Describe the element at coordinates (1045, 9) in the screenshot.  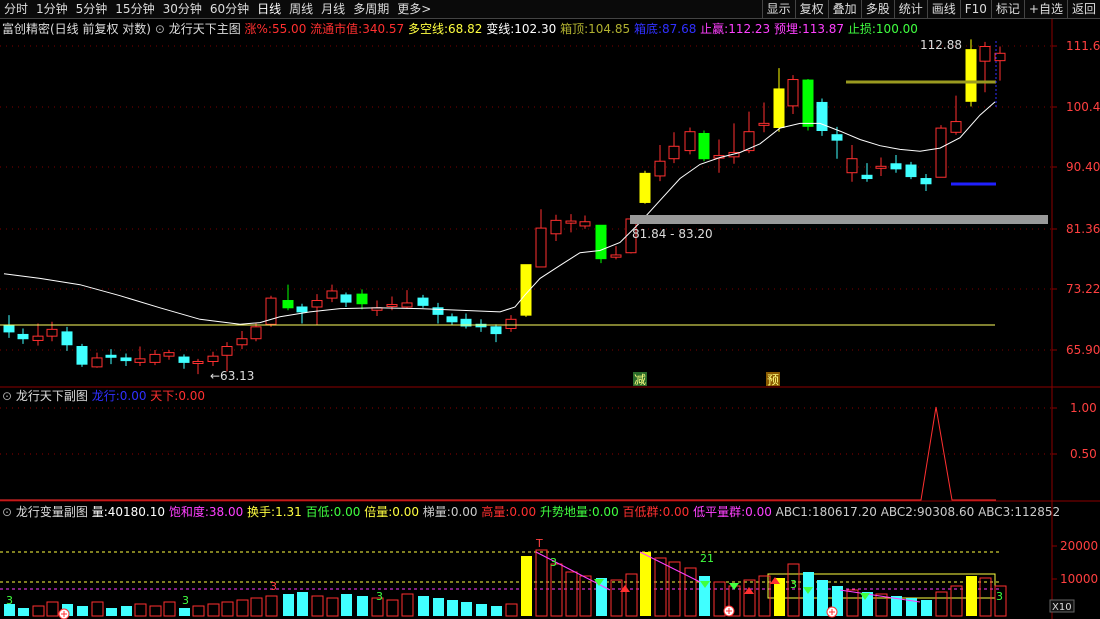
I see `toolbar-button-8: +自选` at that location.